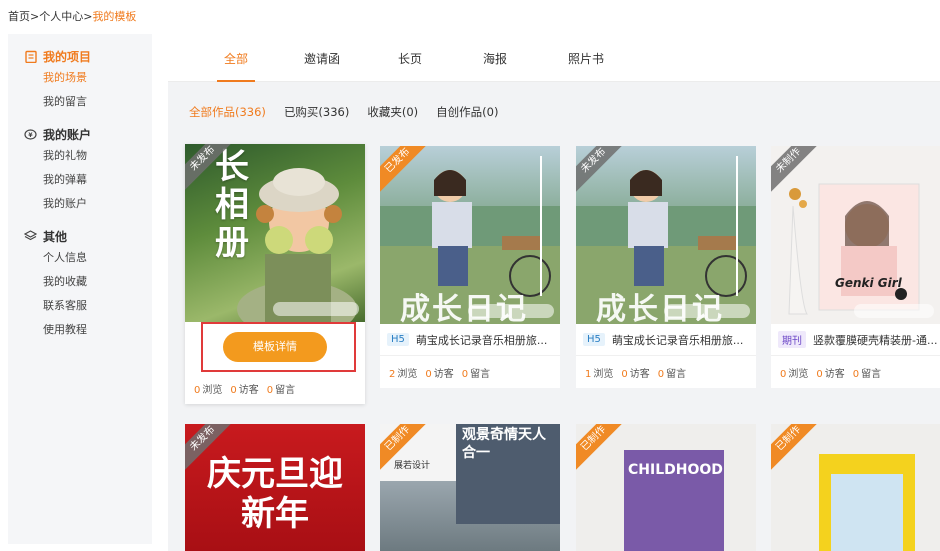 The width and height of the screenshot is (940, 551). What do you see at coordinates (867, 512) in the screenshot?
I see `card-cover-photo` at bounding box center [867, 512].